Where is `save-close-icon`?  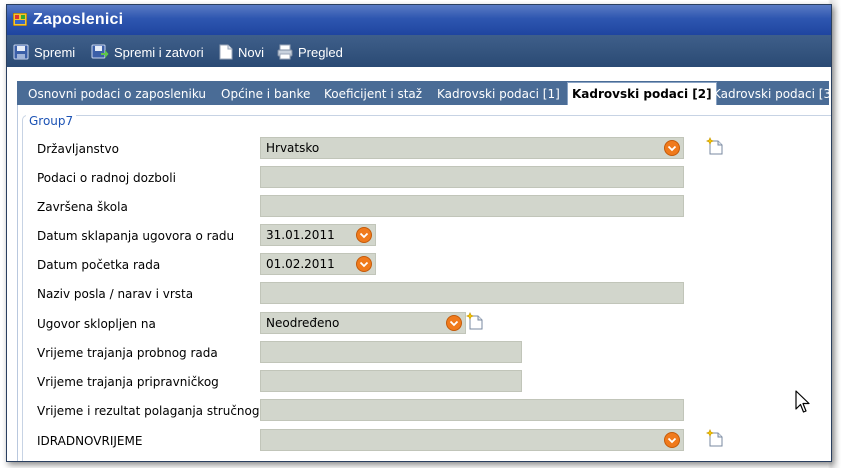 save-close-icon is located at coordinates (100, 51).